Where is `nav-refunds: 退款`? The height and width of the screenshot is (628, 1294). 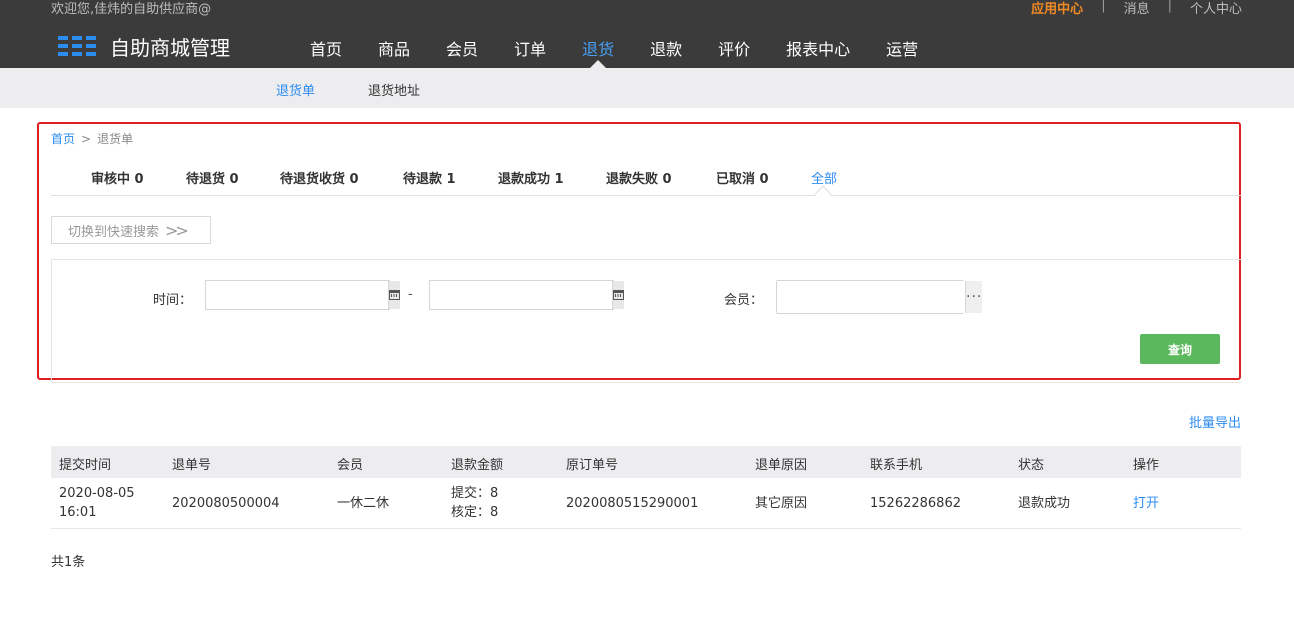
nav-refunds: 退款 is located at coordinates (666, 52).